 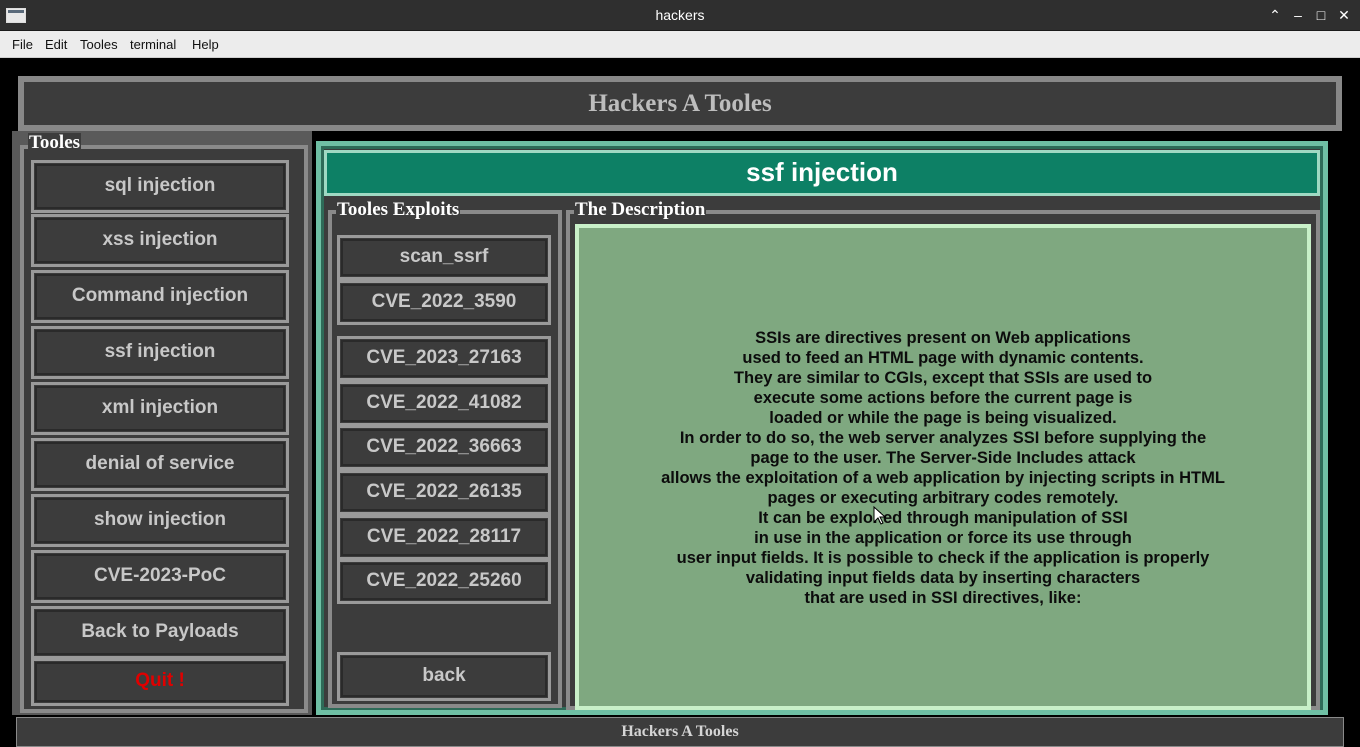 I want to click on menu-file: File, so click(x=22, y=44).